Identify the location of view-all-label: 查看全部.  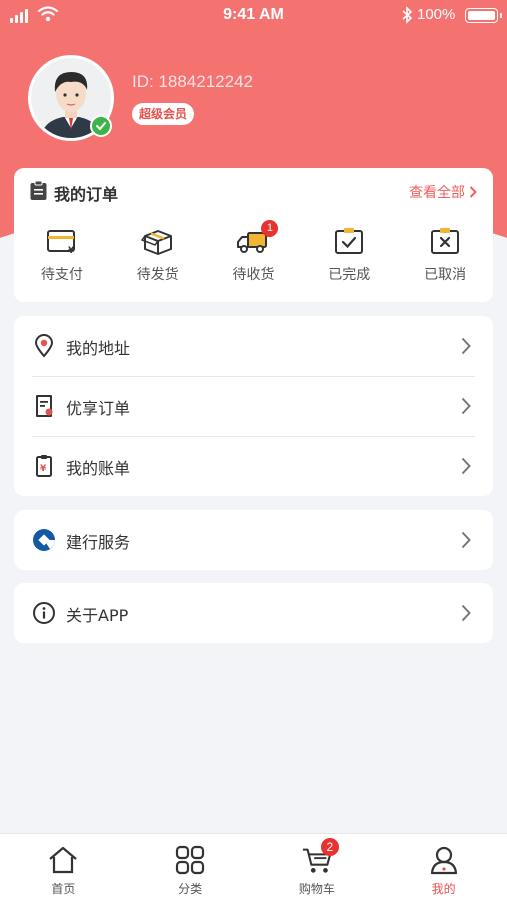
(437, 193).